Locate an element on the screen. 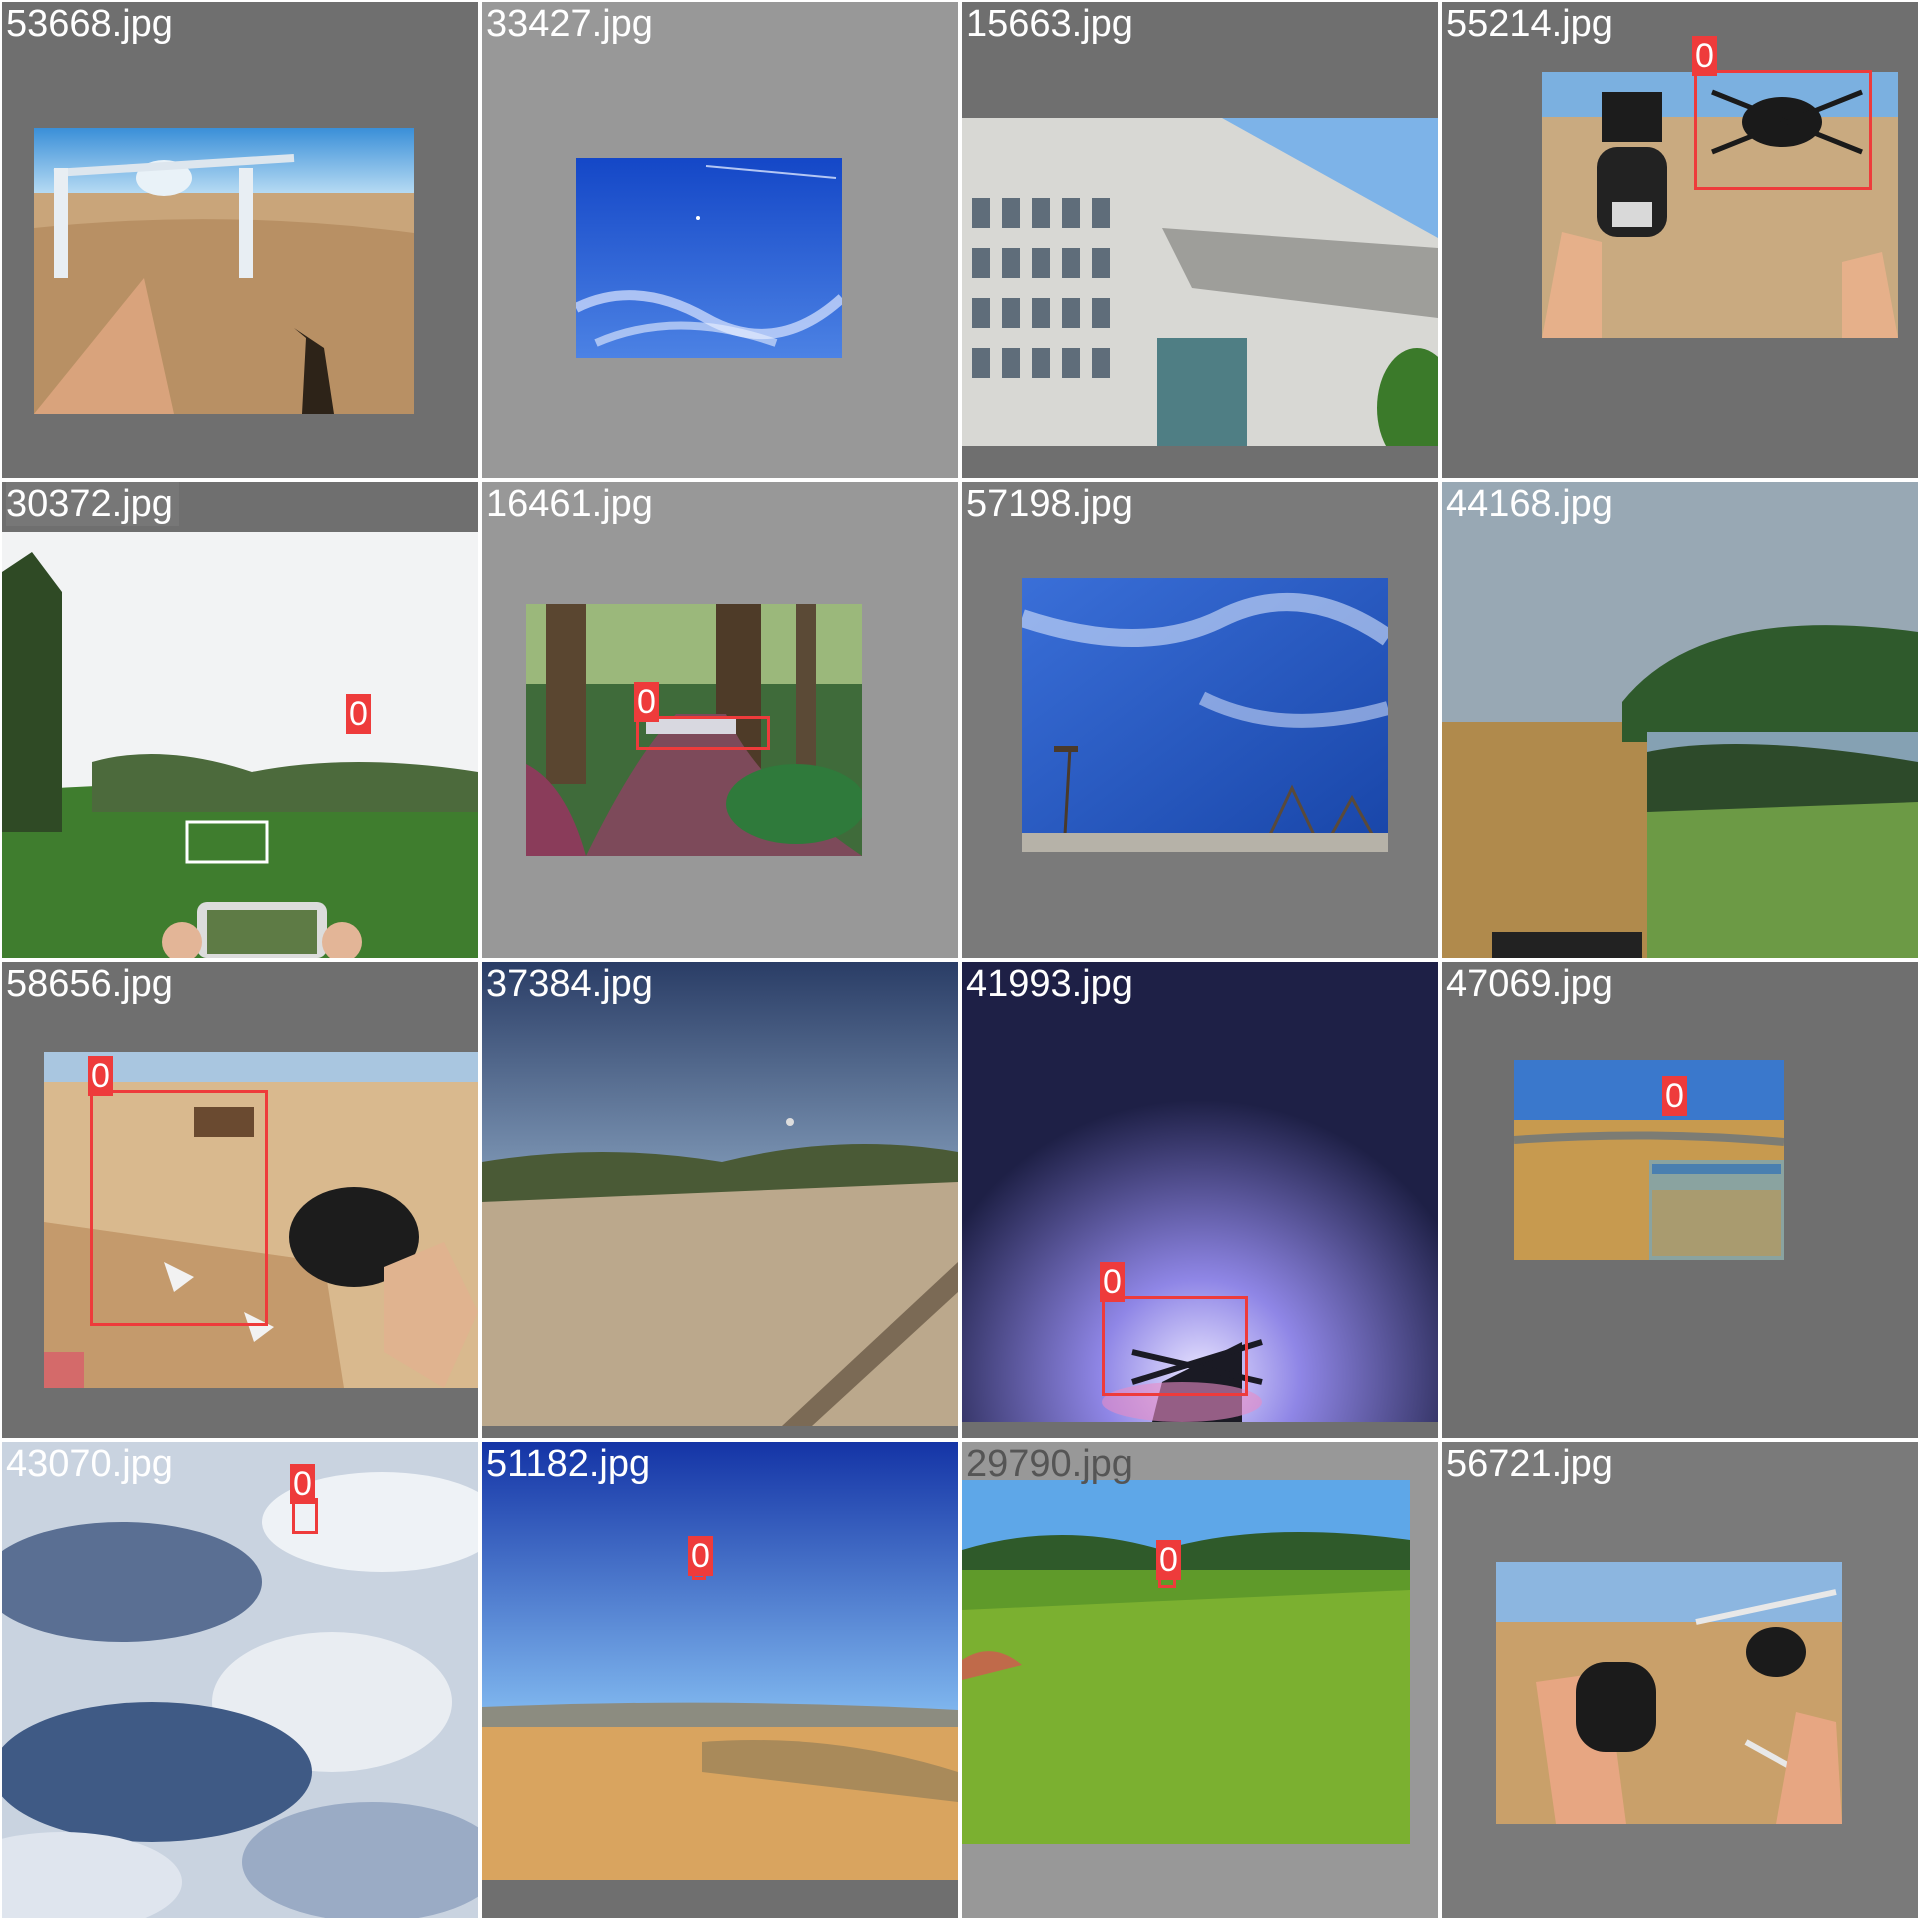 This screenshot has height=1920, width=1920. tile-16461: 0 16461.jpg is located at coordinates (720, 720).